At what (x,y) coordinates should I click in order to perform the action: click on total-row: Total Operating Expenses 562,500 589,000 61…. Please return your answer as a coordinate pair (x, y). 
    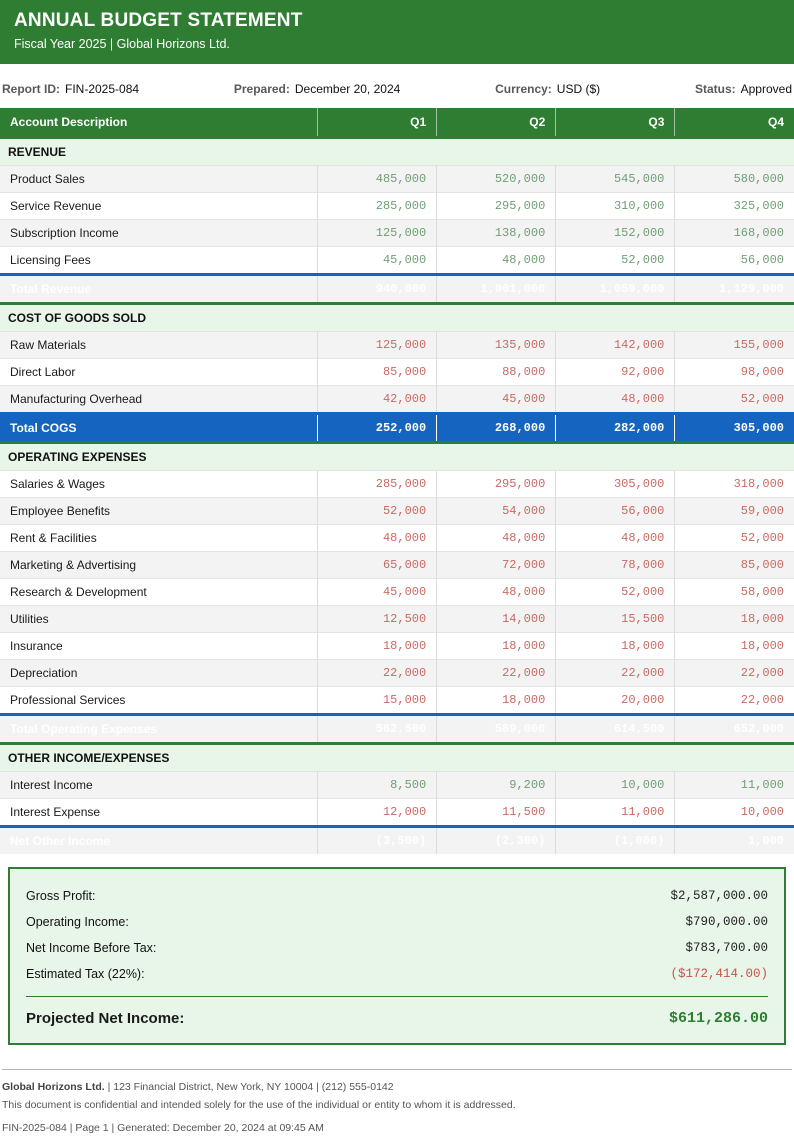
    Looking at the image, I should click on (397, 728).